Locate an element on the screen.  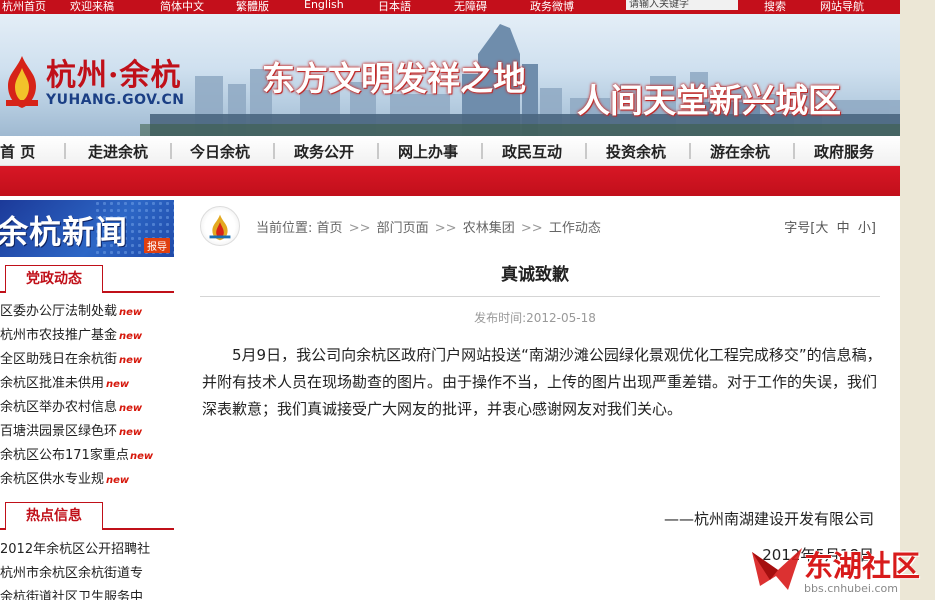
yuhang-news-banner: 余杭新闻 报导 is located at coordinates (87, 228).